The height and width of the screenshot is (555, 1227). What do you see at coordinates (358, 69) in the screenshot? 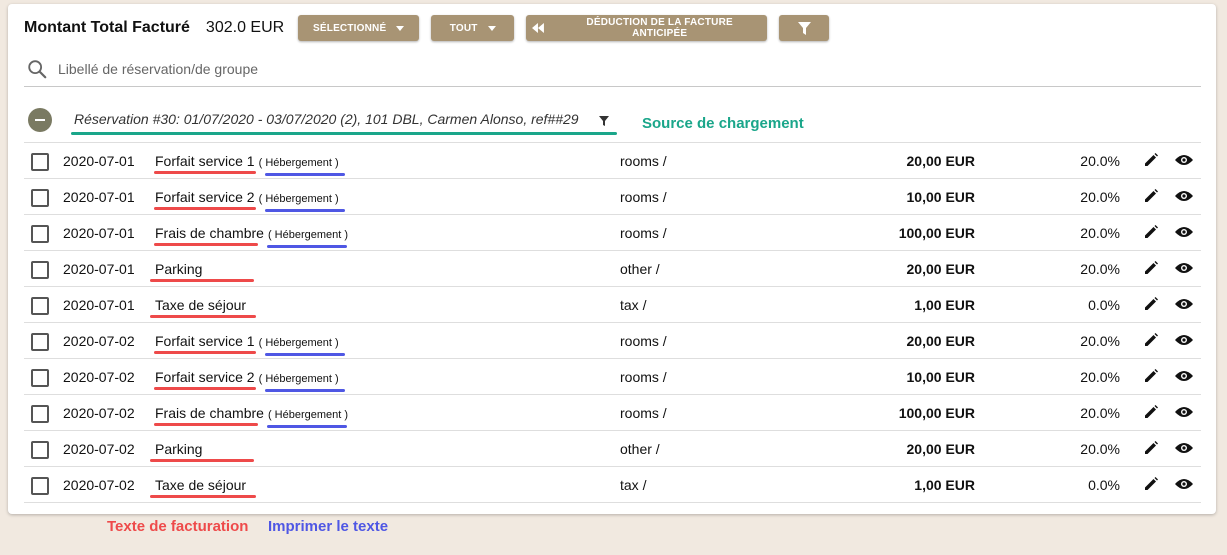
I see `search-input` at bounding box center [358, 69].